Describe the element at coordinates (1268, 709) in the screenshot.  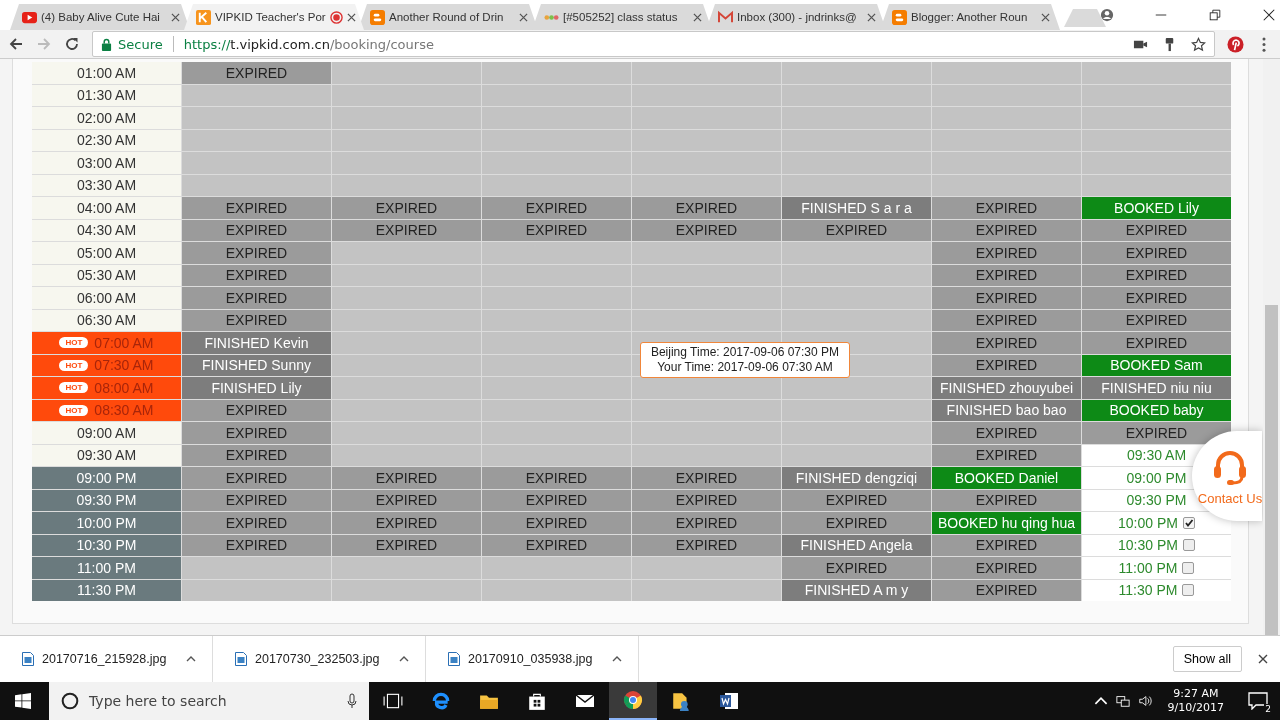
I see `notification-count: 2` at that location.